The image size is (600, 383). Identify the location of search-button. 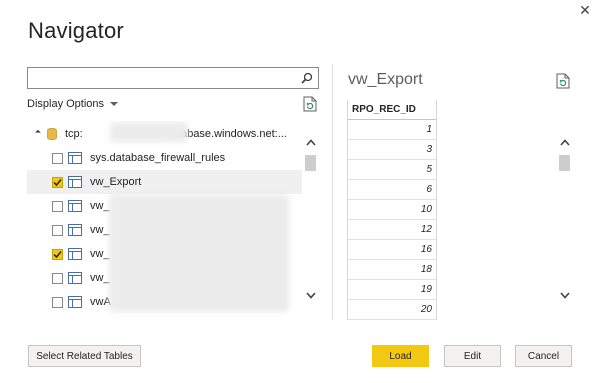
(307, 78).